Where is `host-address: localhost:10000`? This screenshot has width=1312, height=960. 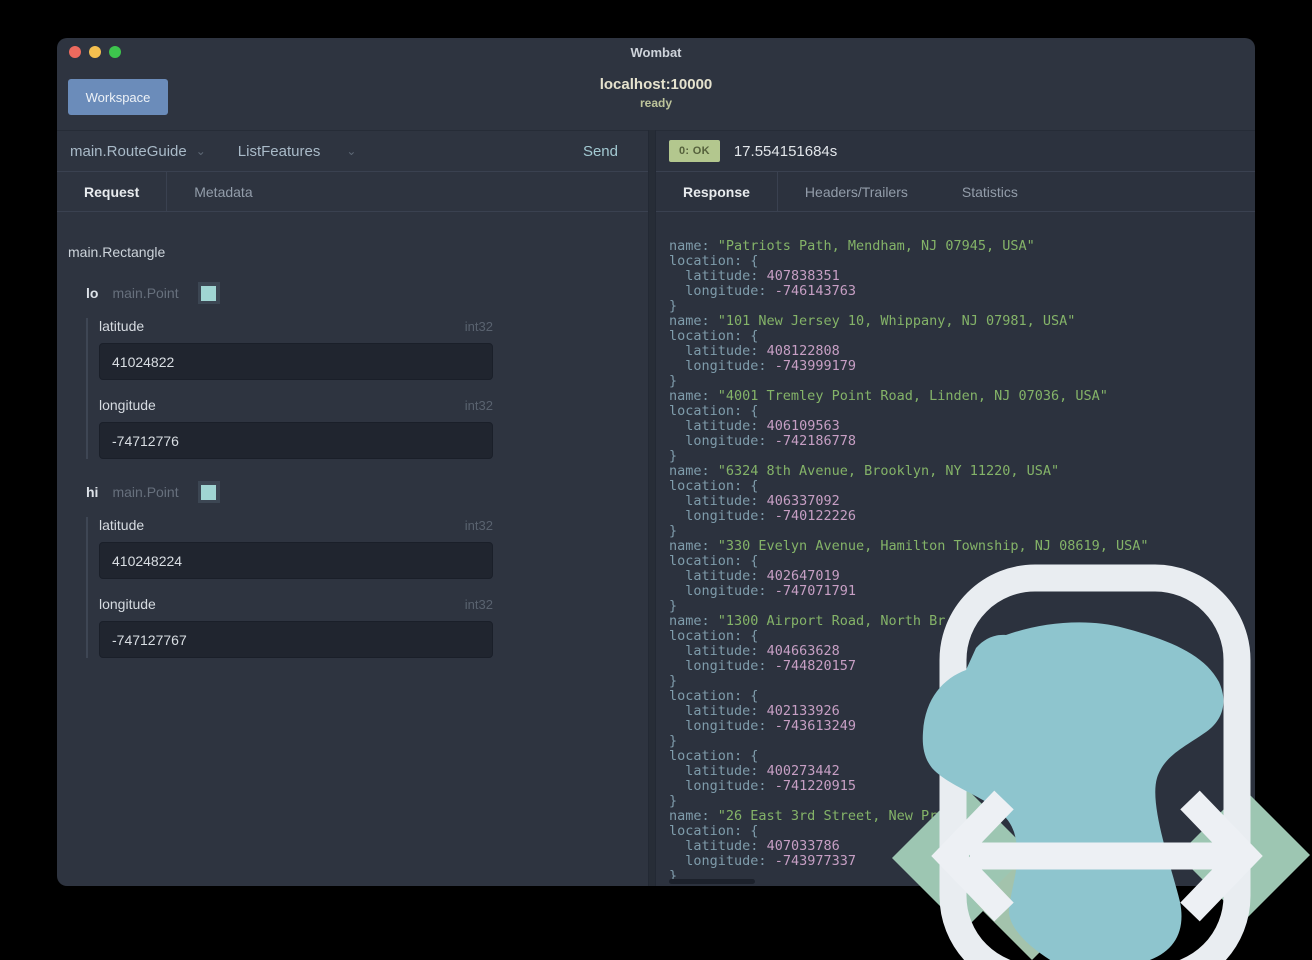
host-address: localhost:10000 is located at coordinates (656, 84).